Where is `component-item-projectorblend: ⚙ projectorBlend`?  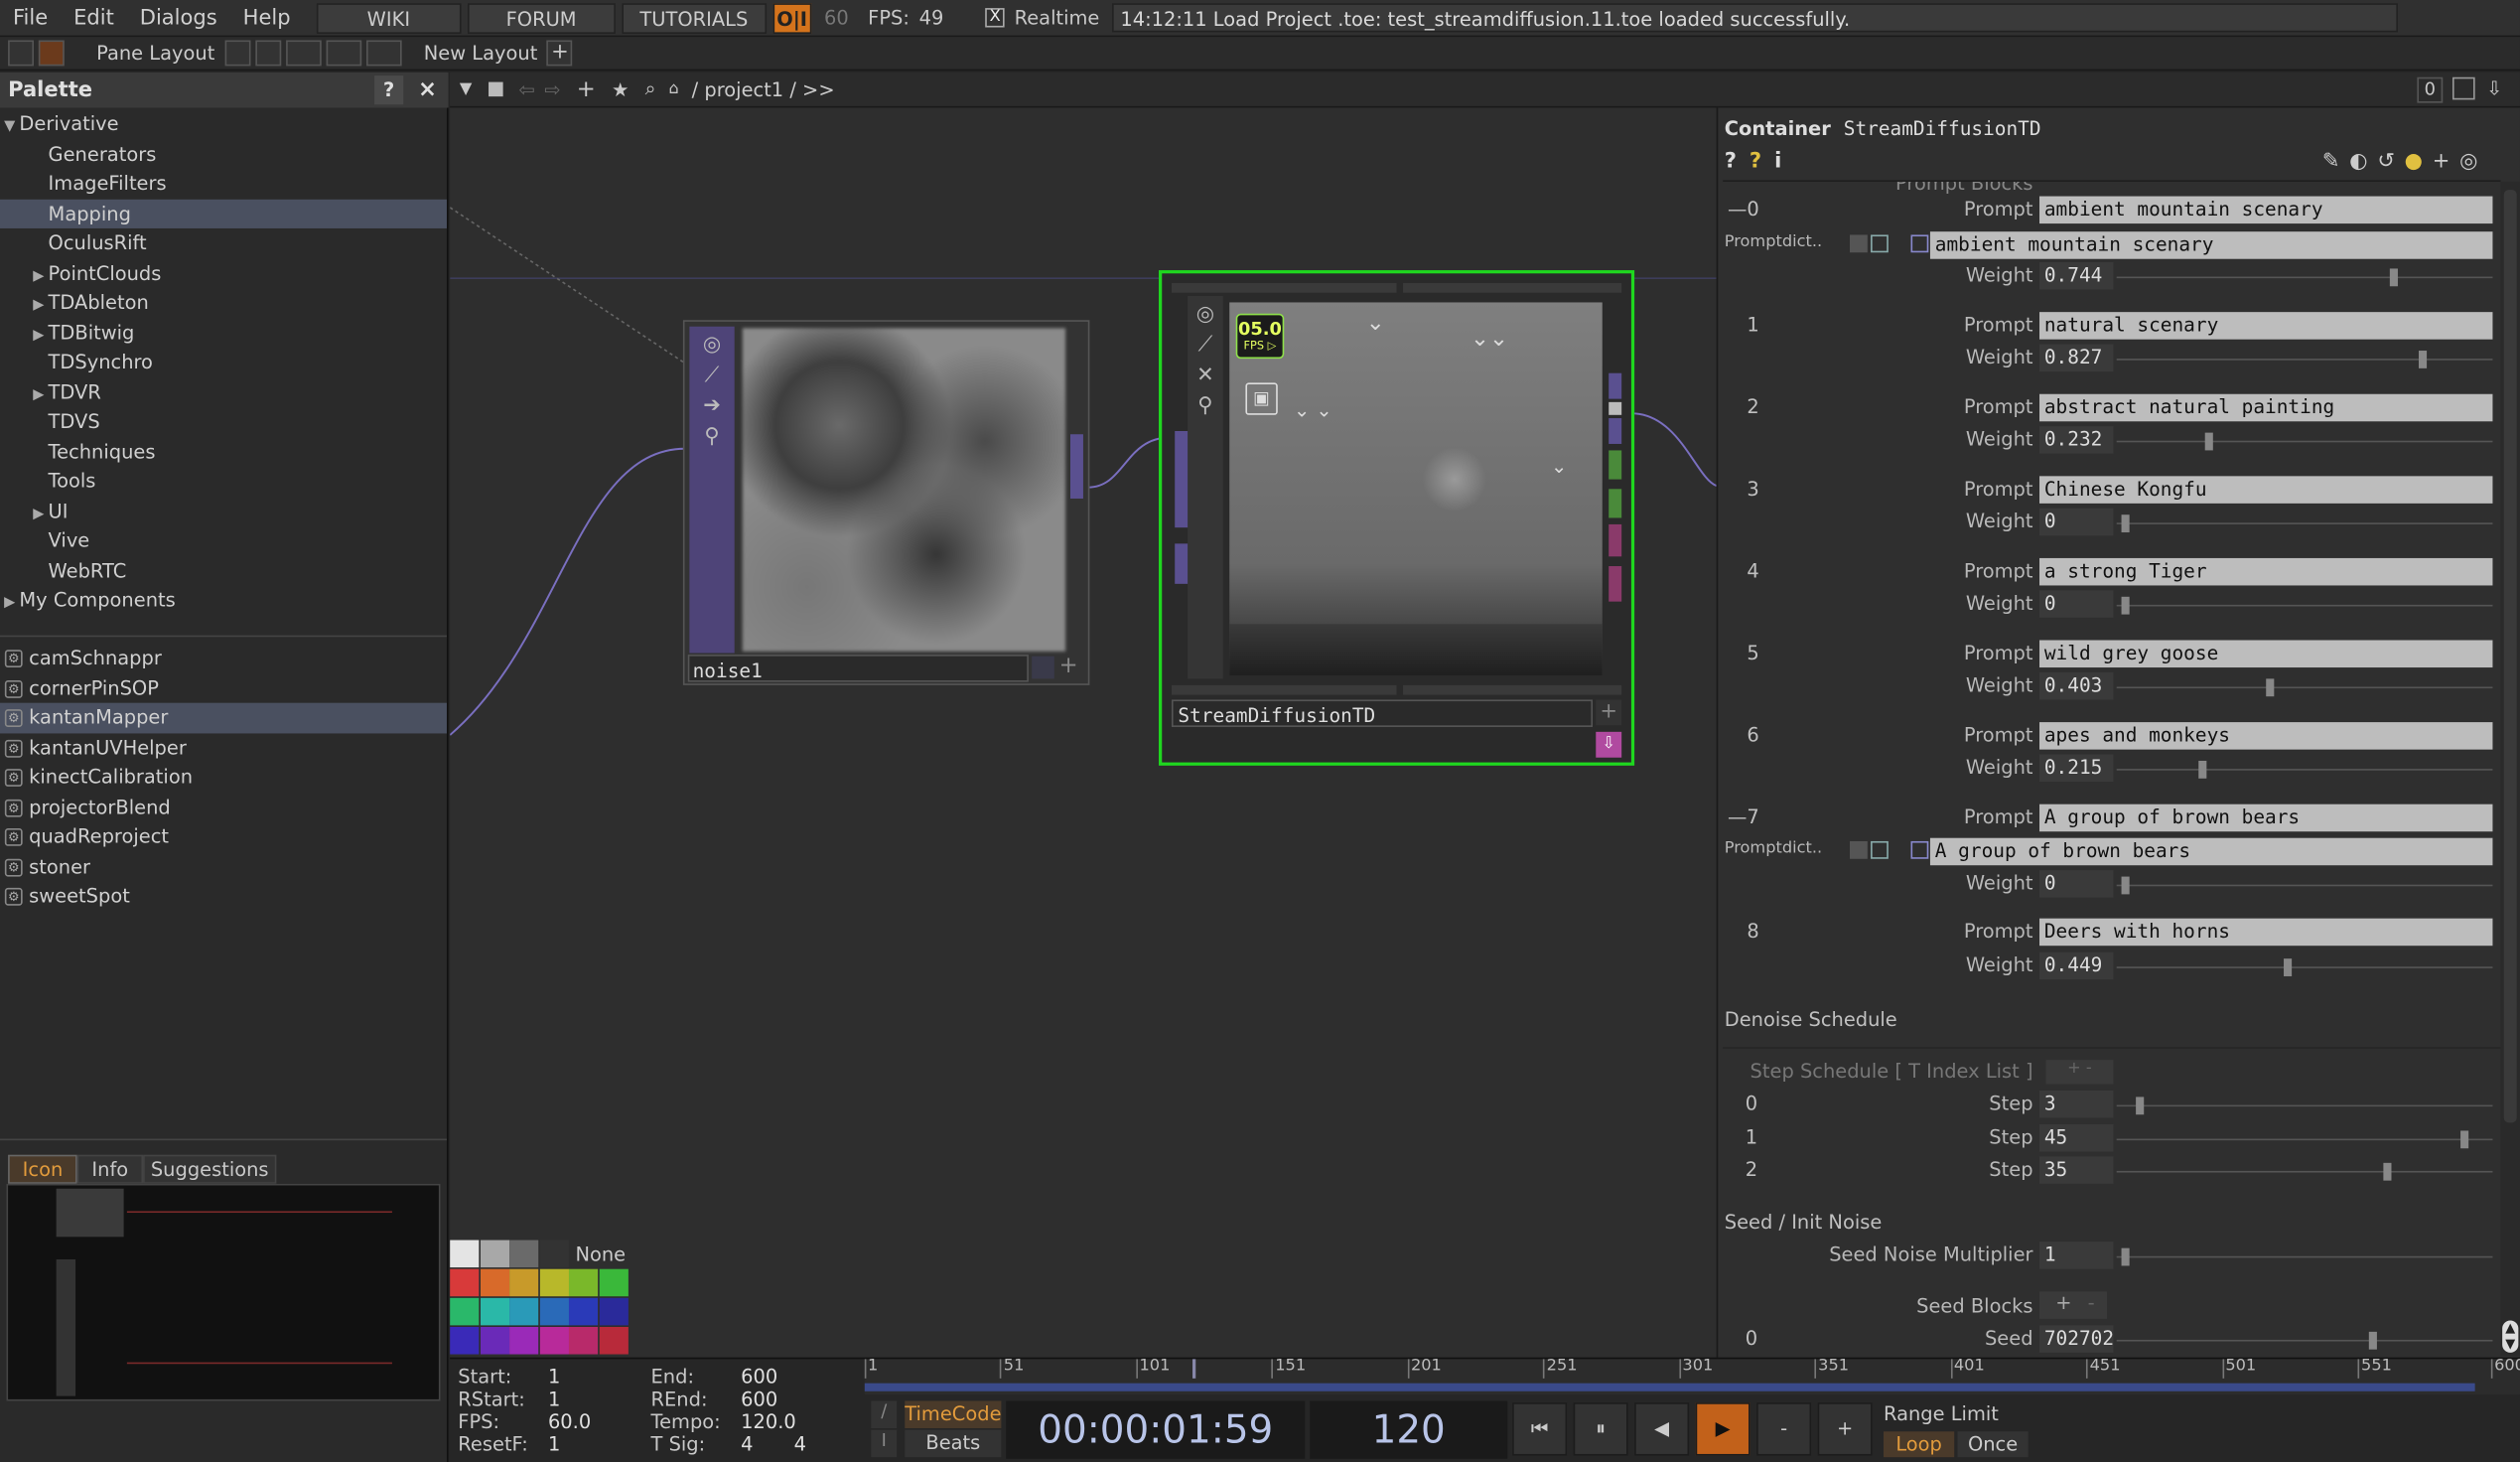 component-item-projectorblend: ⚙ projectorBlend is located at coordinates (223, 807).